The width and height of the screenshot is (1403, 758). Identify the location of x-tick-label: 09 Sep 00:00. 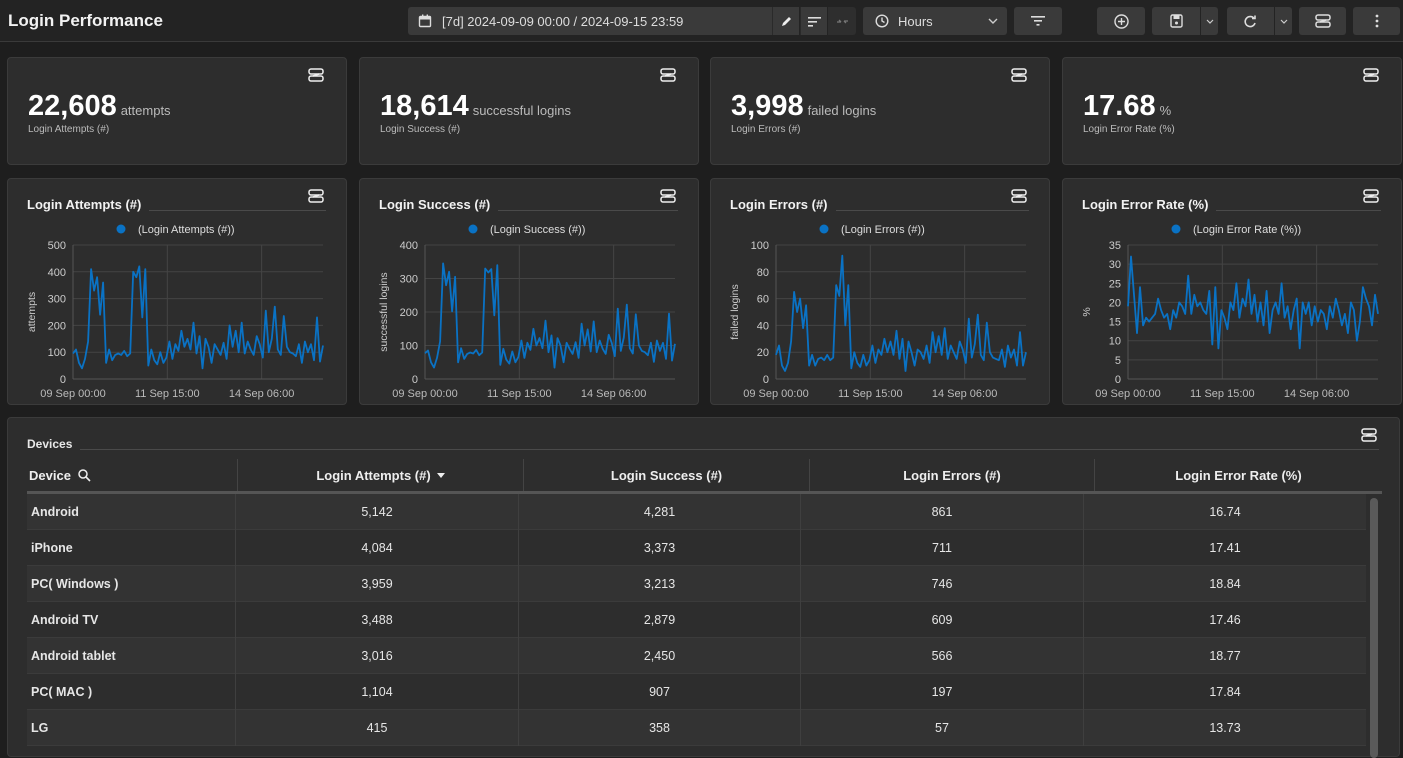
(424, 394).